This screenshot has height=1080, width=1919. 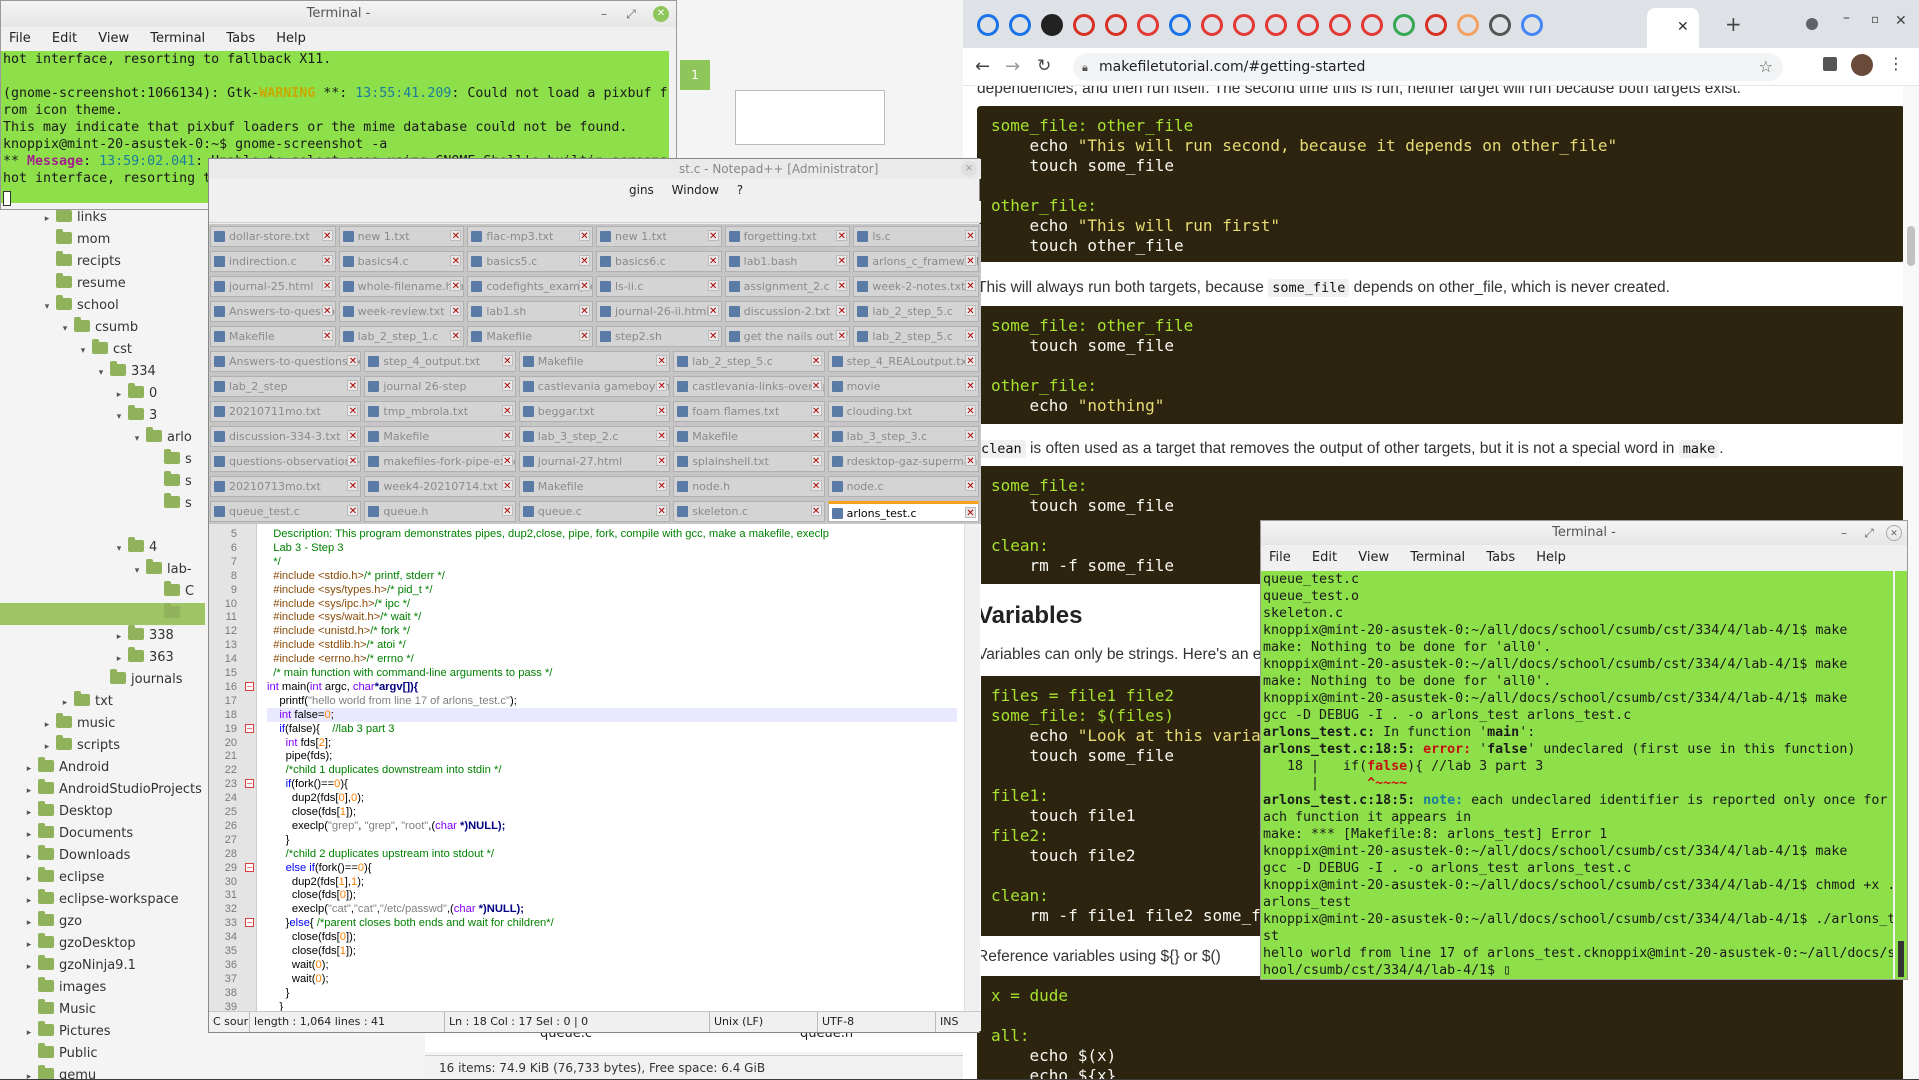 I want to click on file-tab: basics5.c ✕, so click(x=530, y=261).